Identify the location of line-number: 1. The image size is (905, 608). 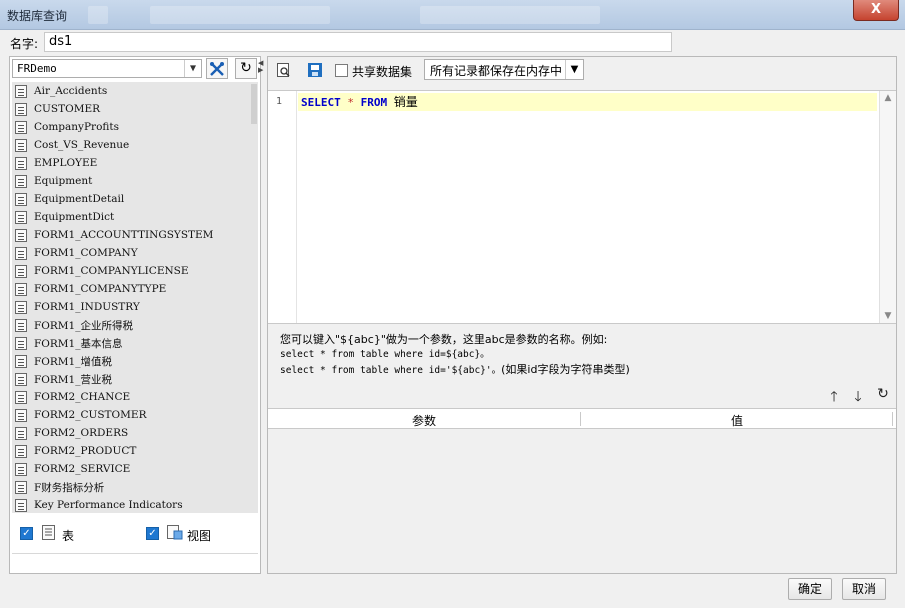
(279, 101).